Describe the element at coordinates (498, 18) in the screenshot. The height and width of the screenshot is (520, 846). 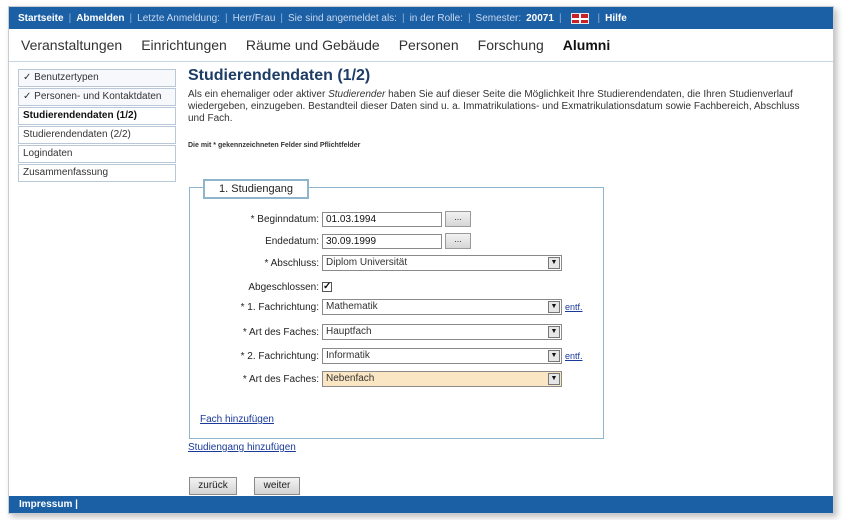
I see `semester-label: Semester:` at that location.